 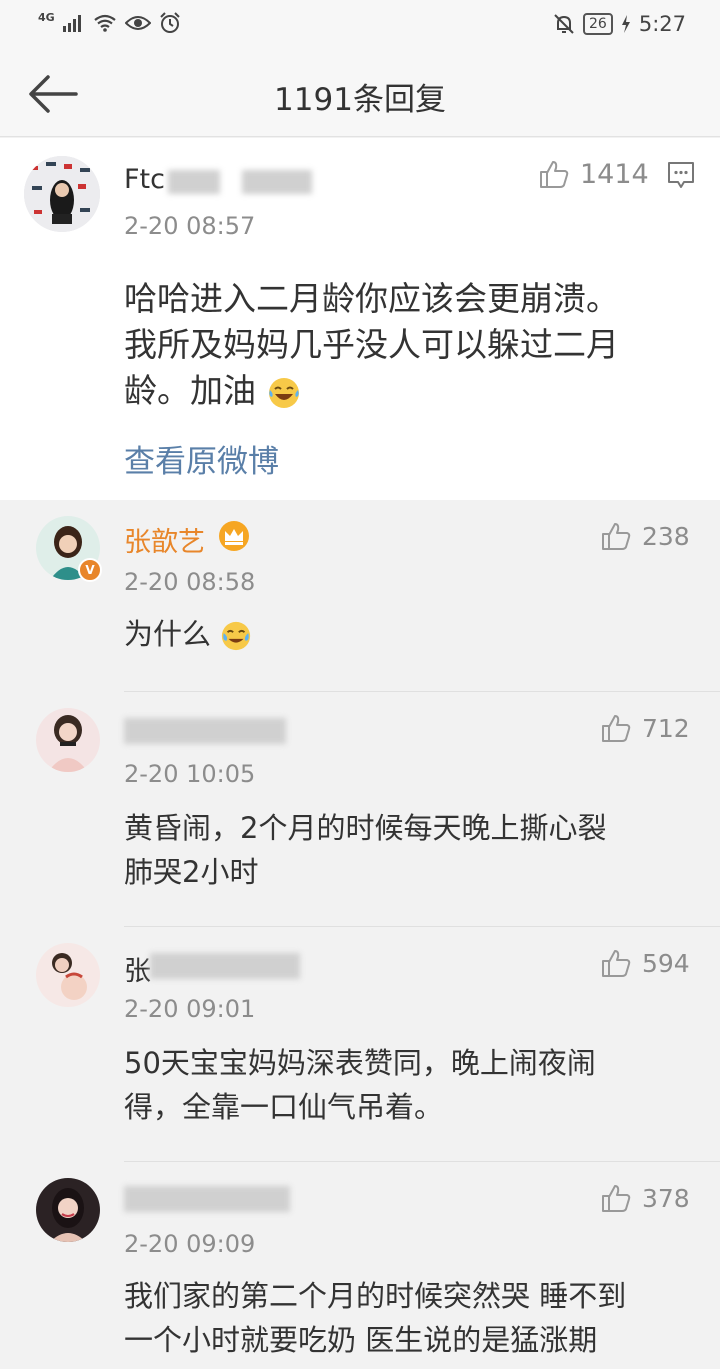 What do you see at coordinates (190, 226) in the screenshot?
I see `timestamp: 2-20 08:57` at bounding box center [190, 226].